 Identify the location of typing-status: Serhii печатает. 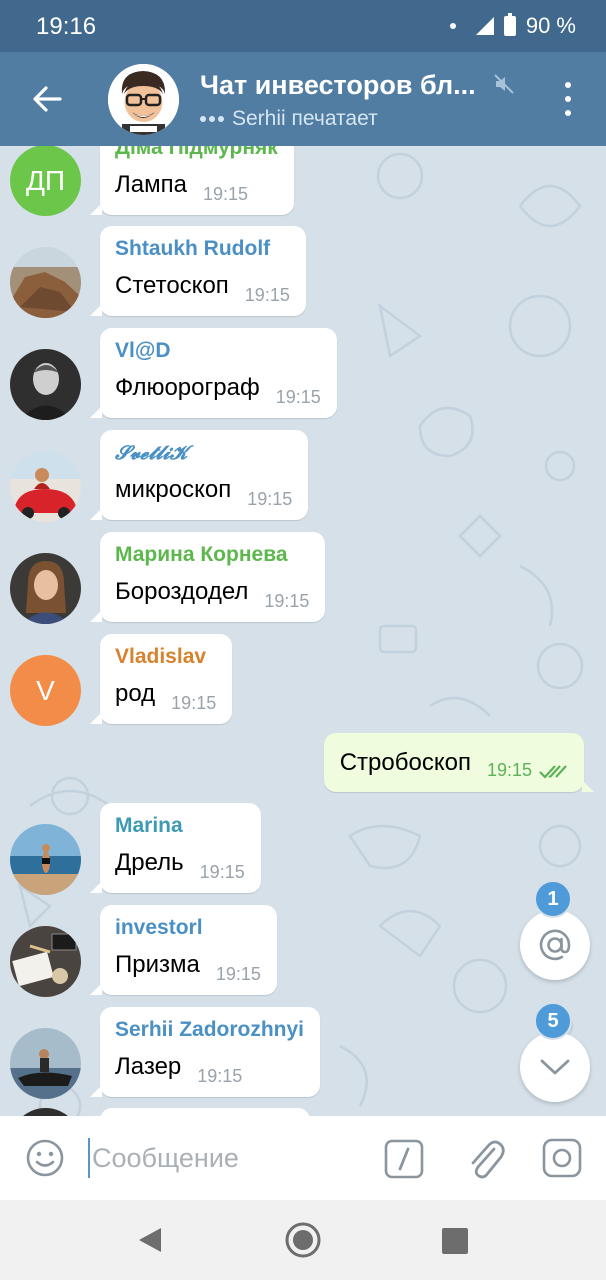
(289, 119).